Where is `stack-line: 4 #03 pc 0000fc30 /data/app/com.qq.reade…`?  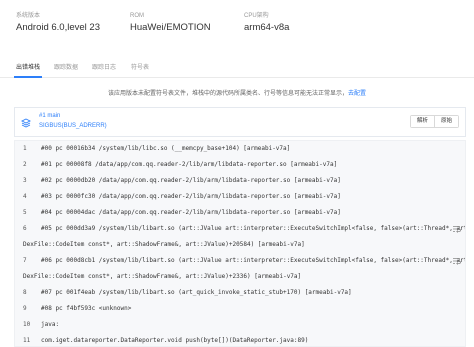 stack-line: 4 #03 pc 0000fc30 /data/app/com.qq.reade… is located at coordinates (240, 197).